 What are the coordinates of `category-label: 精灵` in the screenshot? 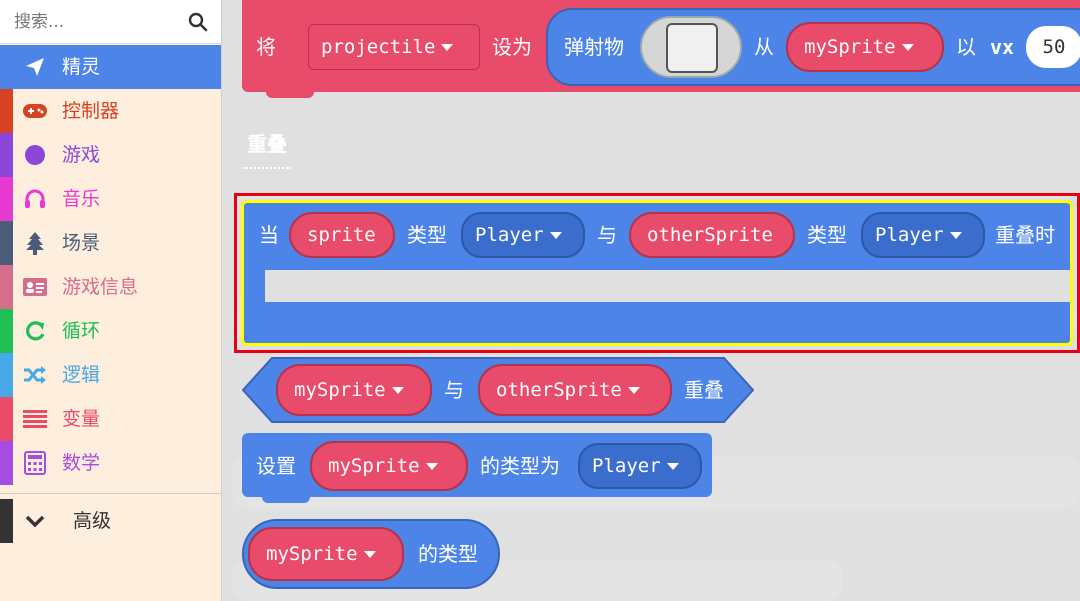 It's located at (81, 67).